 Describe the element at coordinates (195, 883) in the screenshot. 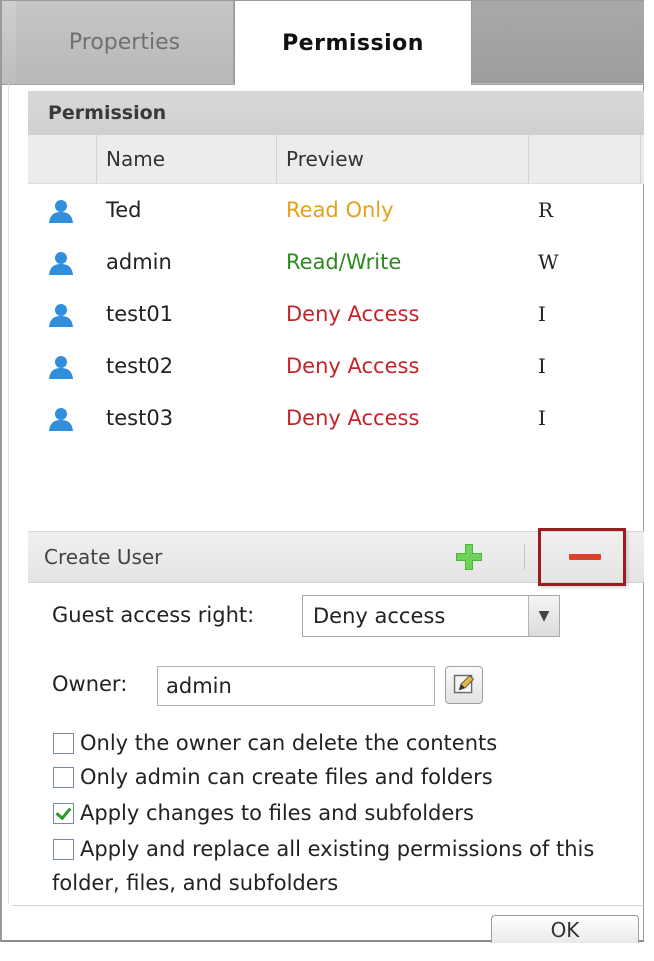

I see `option-label-continued: folder, files, and subfolders` at that location.